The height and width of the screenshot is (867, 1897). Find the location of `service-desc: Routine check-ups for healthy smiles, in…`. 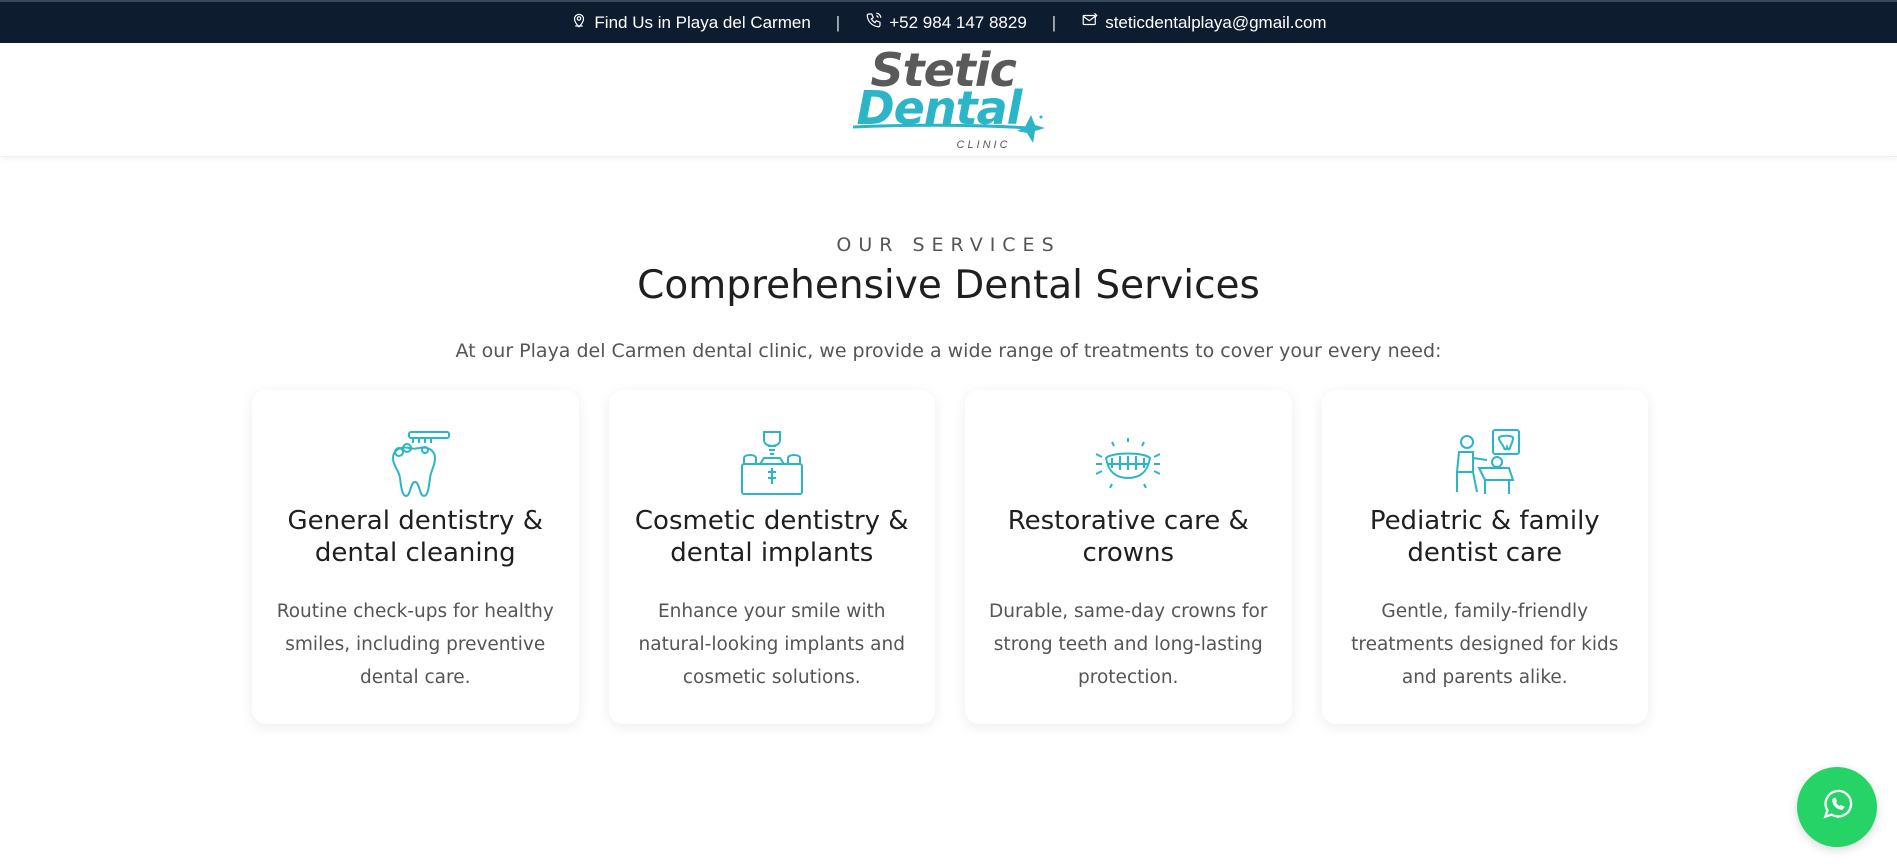

service-desc: Routine check-ups for healthy smiles, in… is located at coordinates (415, 644).